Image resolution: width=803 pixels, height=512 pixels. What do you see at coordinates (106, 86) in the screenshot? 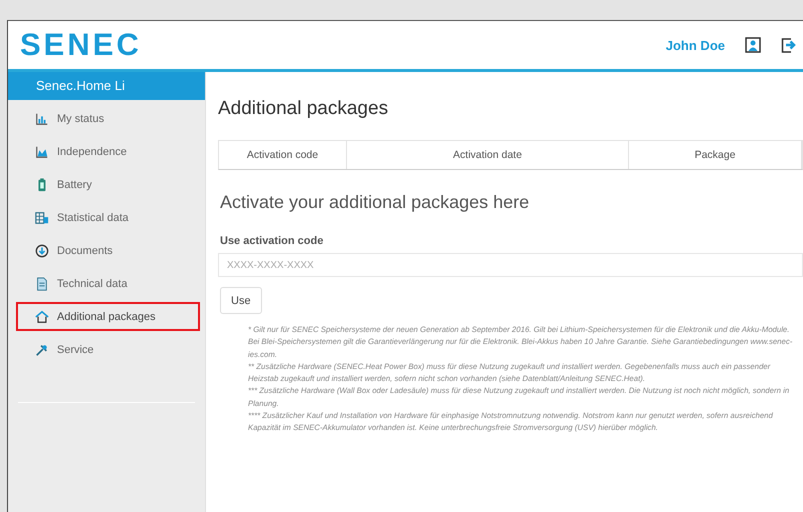
I see `system-title-bar: Senec.Home Li` at bounding box center [106, 86].